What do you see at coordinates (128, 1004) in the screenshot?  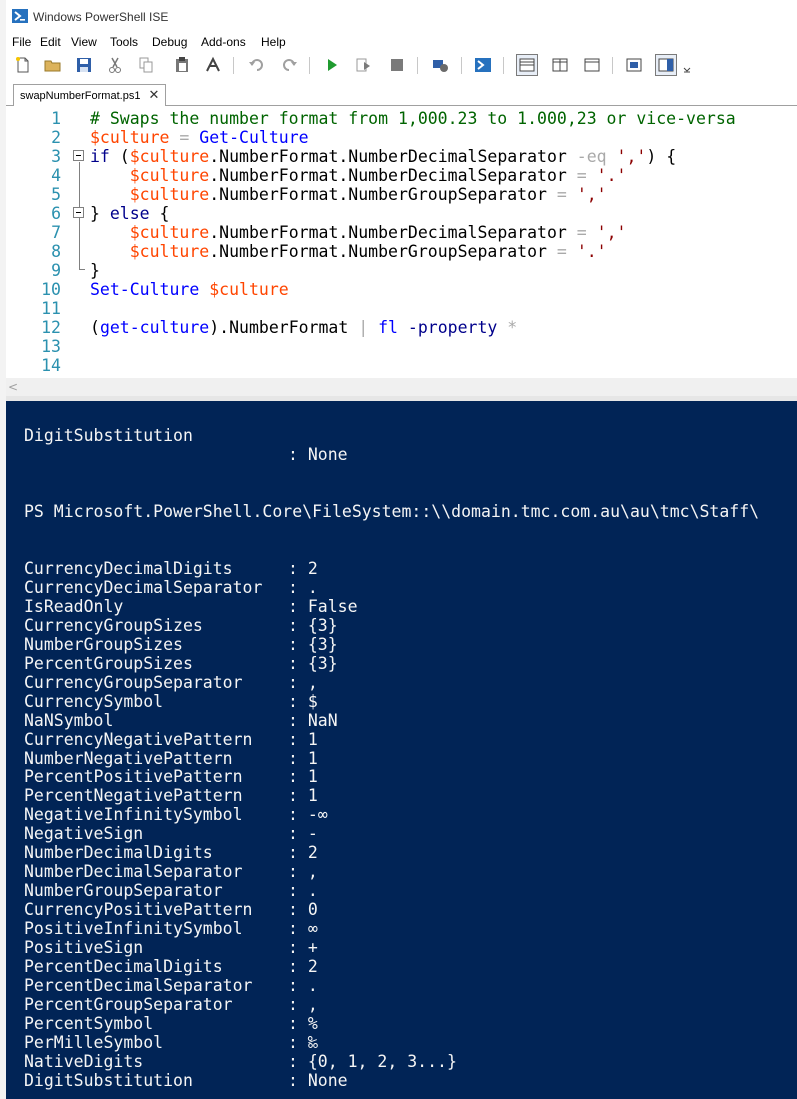 I see `property-name: PercentGroupSeparator` at bounding box center [128, 1004].